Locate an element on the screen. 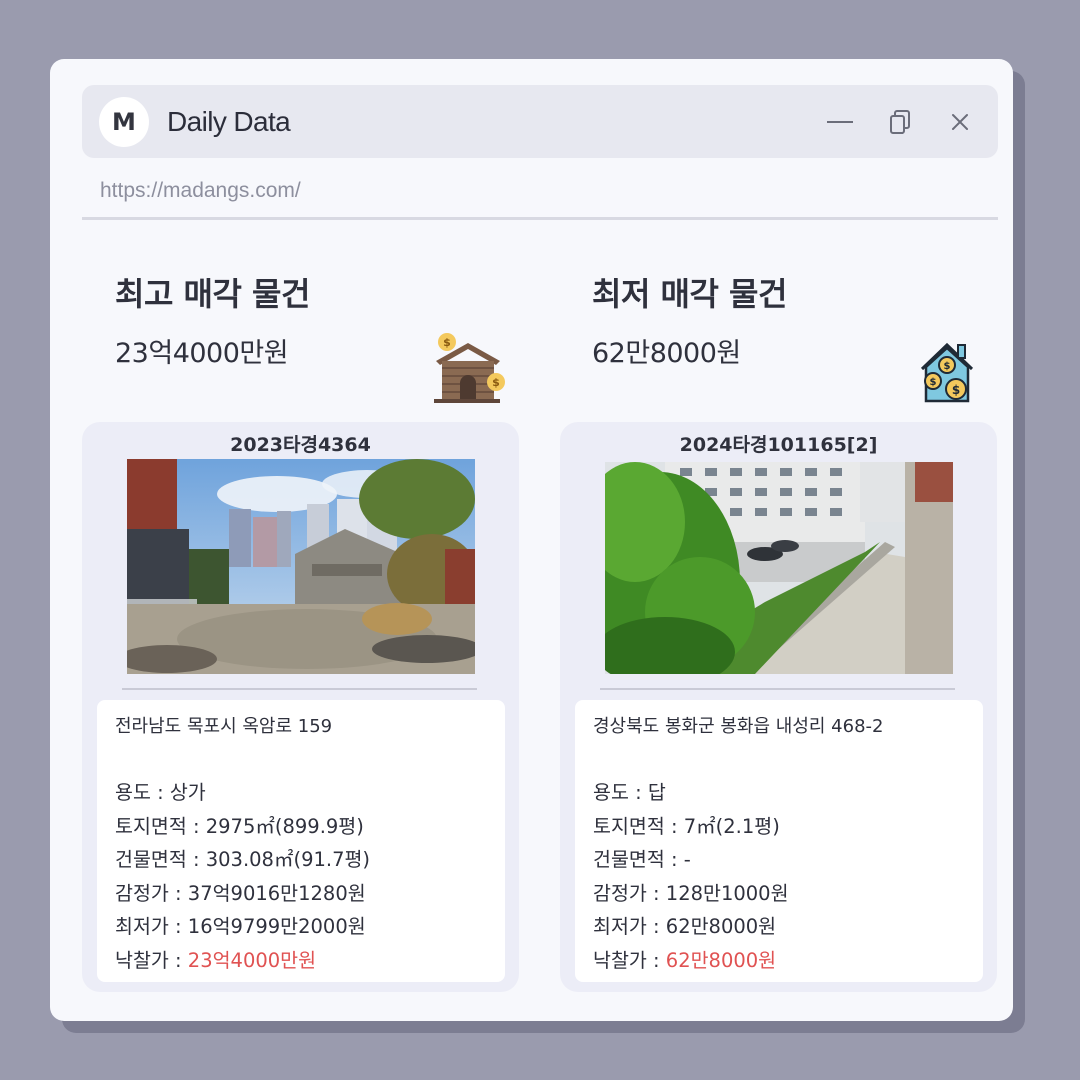  address: 전라남도 목포시 옥암로 159 is located at coordinates (224, 726).